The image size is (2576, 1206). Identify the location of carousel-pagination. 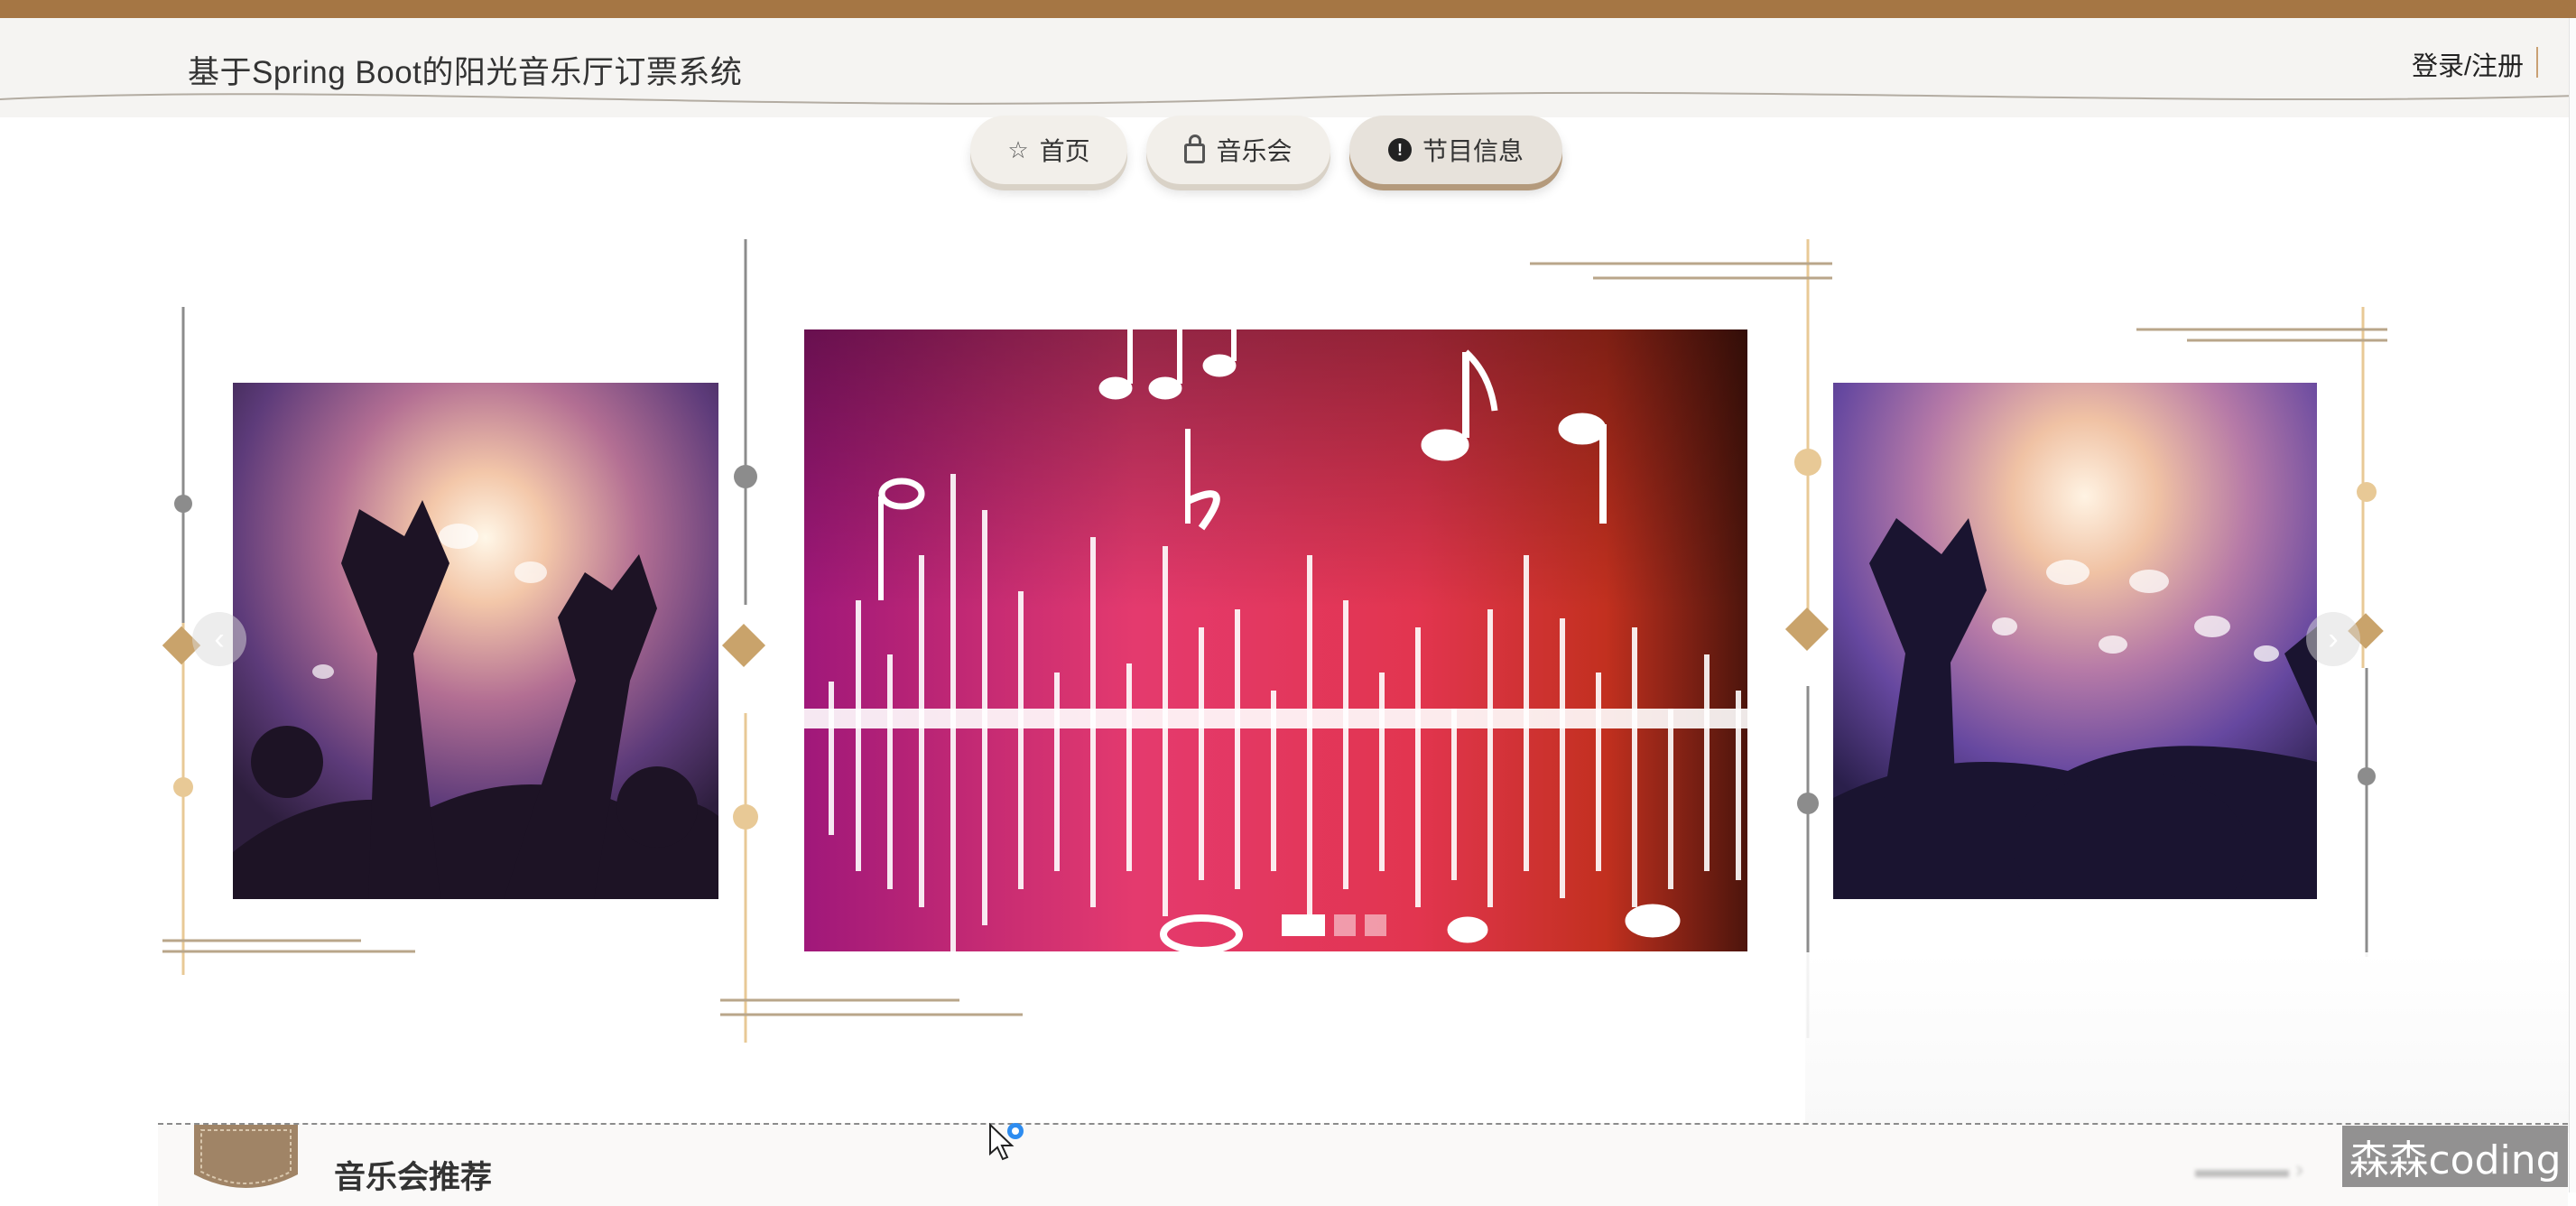
(1334, 925).